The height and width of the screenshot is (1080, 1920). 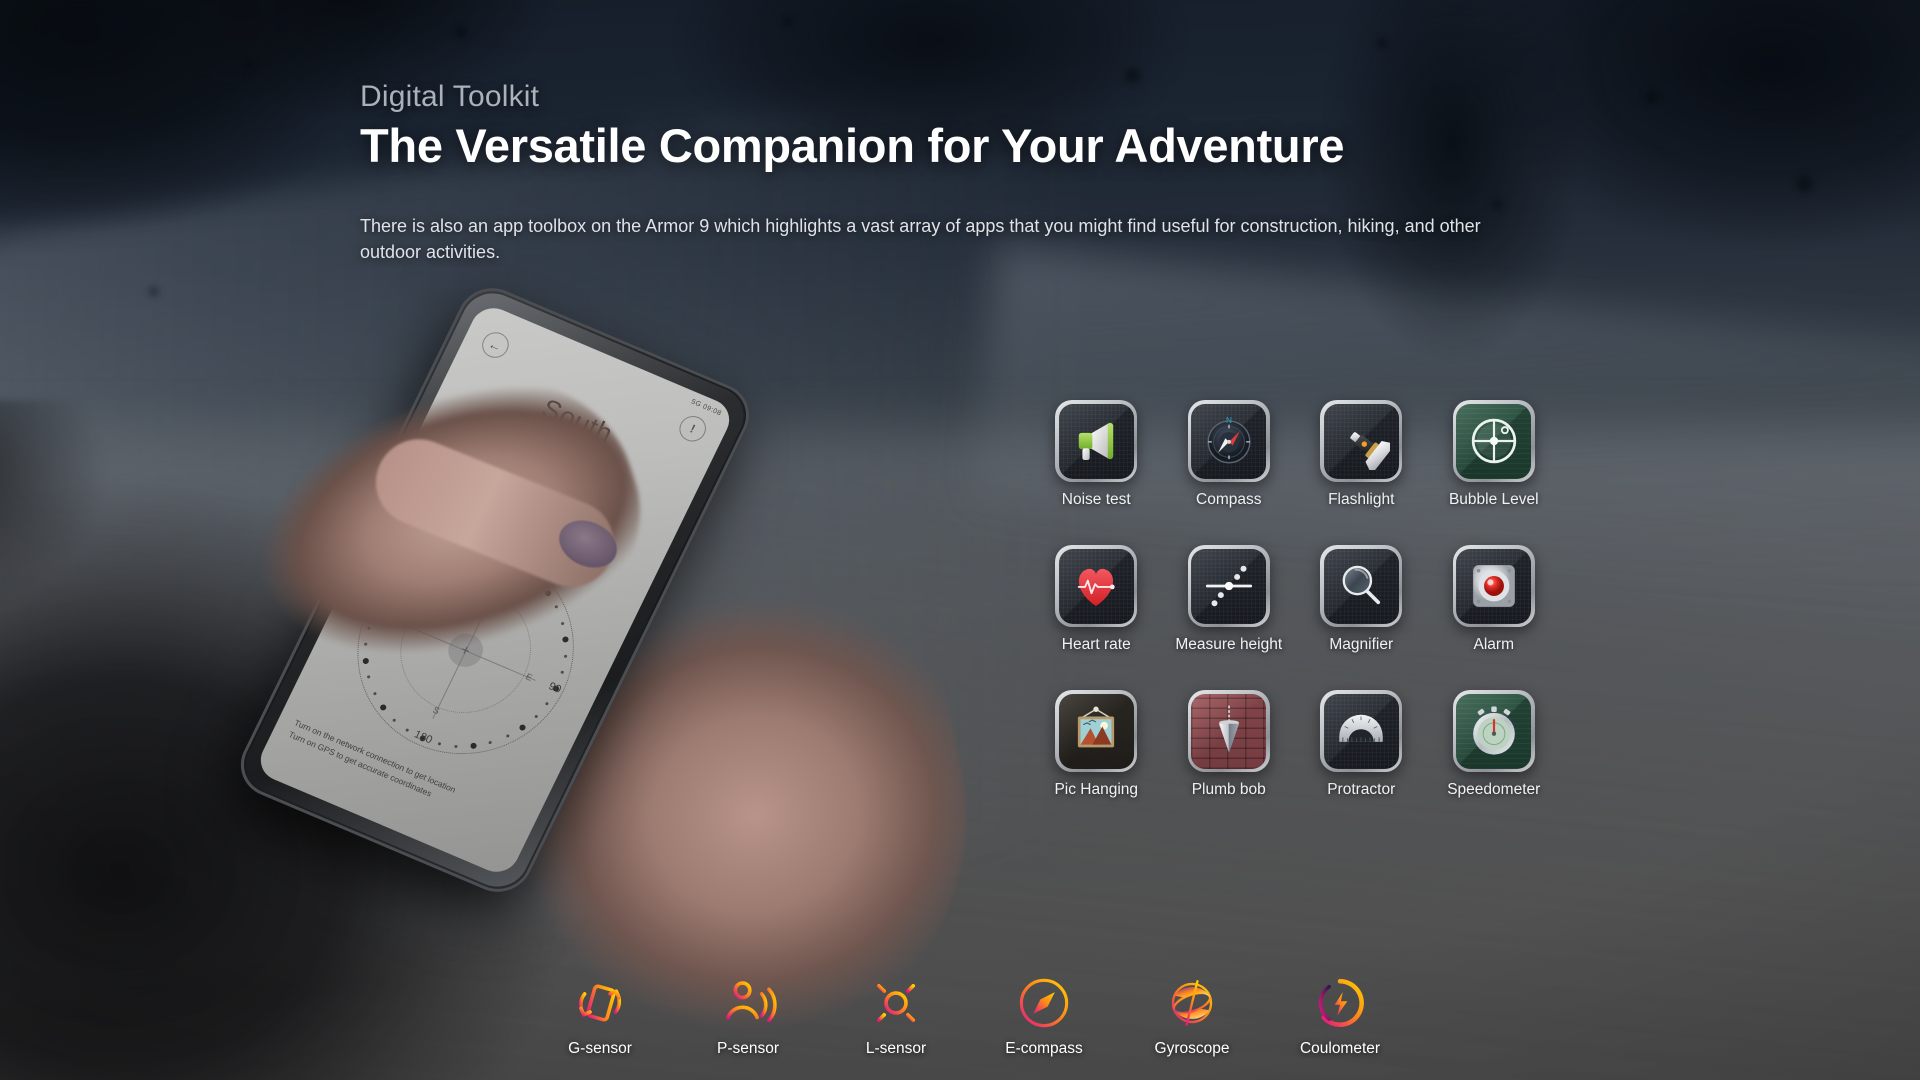 What do you see at coordinates (1493, 499) in the screenshot?
I see `app-label: Bubble Level` at bounding box center [1493, 499].